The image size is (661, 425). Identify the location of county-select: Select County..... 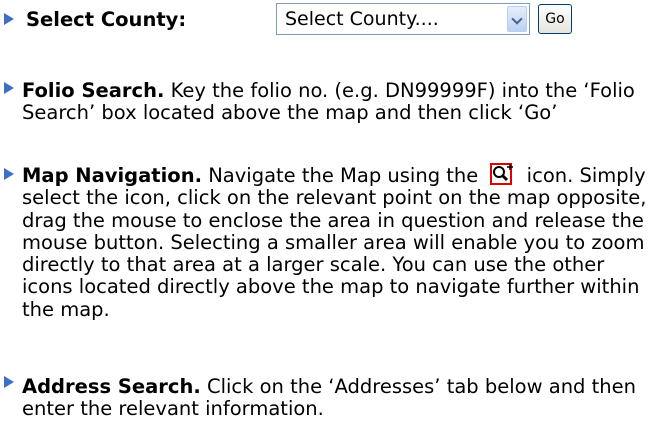
(403, 19).